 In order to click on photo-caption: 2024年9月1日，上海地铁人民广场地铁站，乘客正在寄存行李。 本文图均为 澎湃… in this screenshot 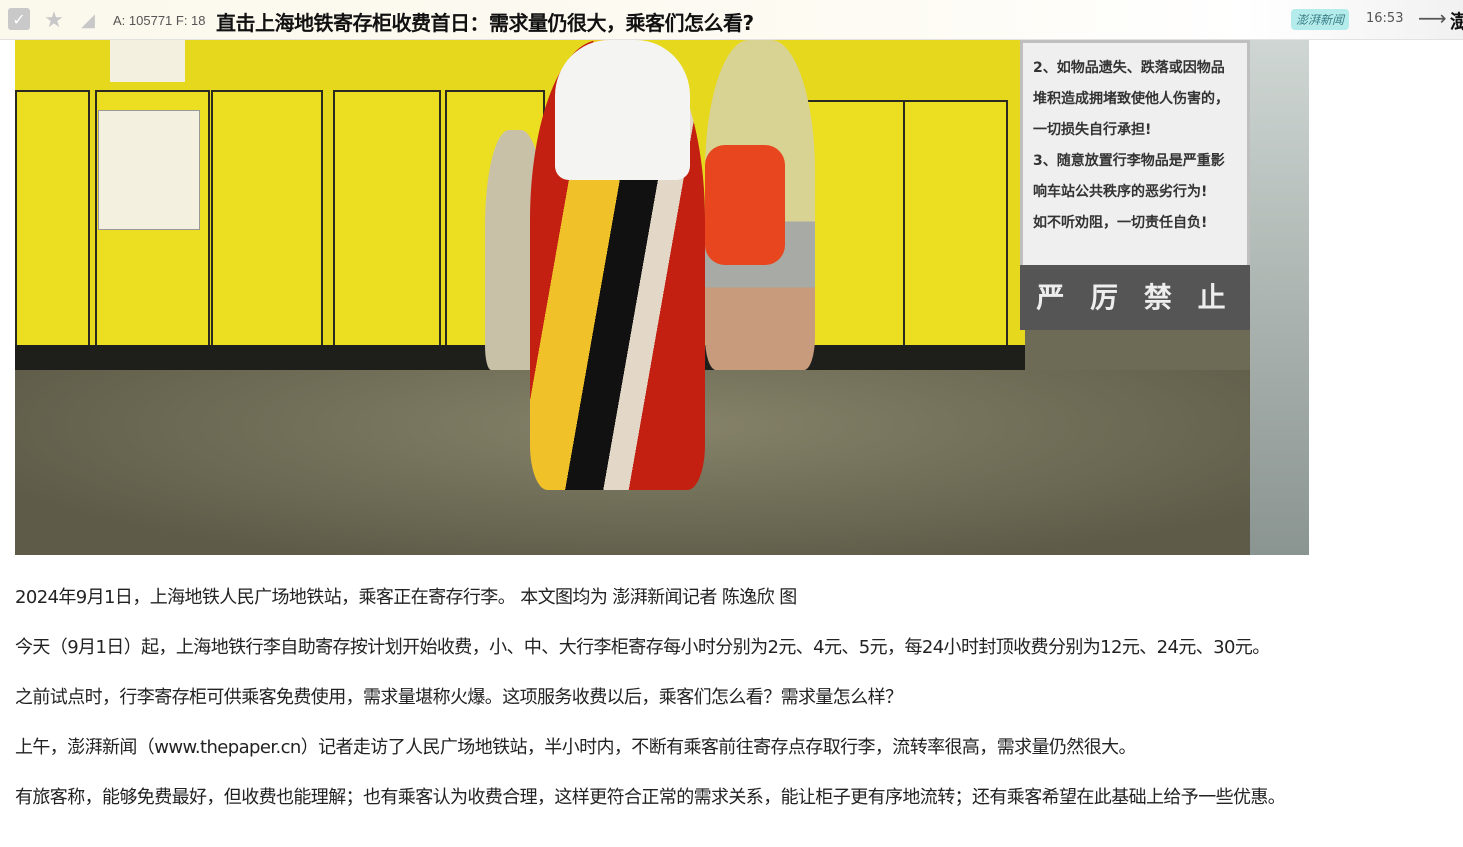, I will do `click(406, 597)`.